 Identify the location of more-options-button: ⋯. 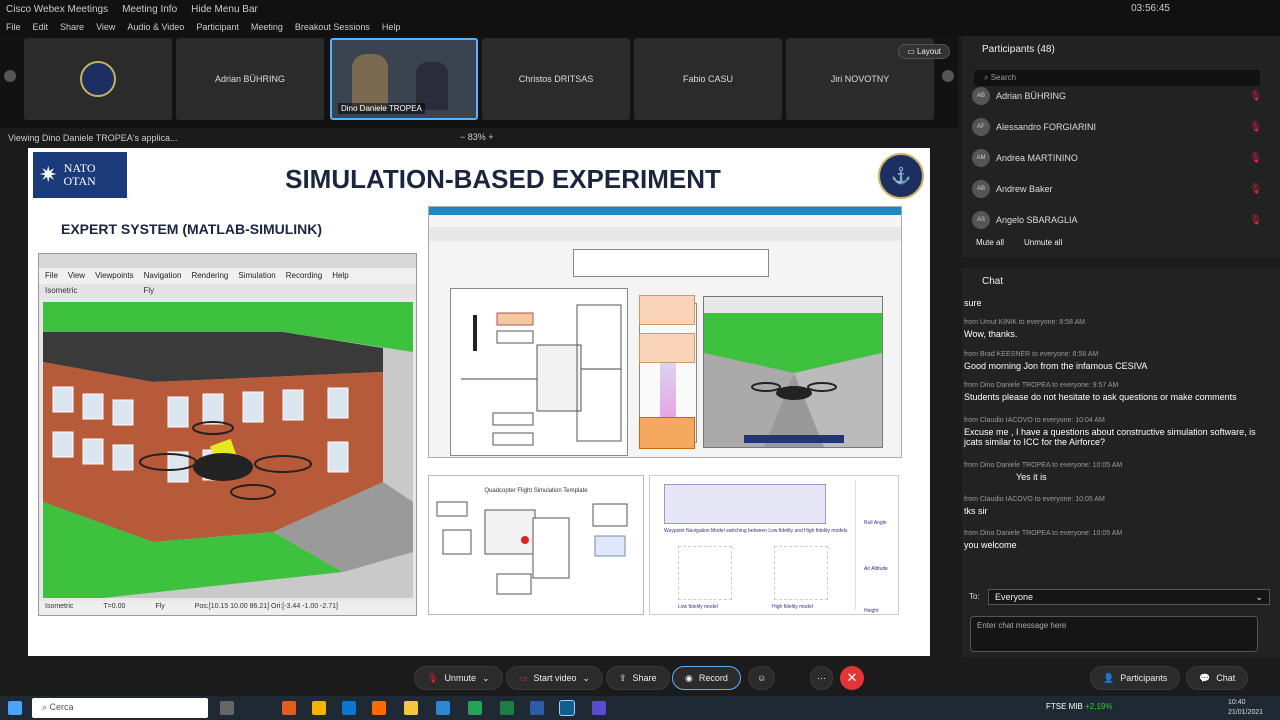
(821, 678).